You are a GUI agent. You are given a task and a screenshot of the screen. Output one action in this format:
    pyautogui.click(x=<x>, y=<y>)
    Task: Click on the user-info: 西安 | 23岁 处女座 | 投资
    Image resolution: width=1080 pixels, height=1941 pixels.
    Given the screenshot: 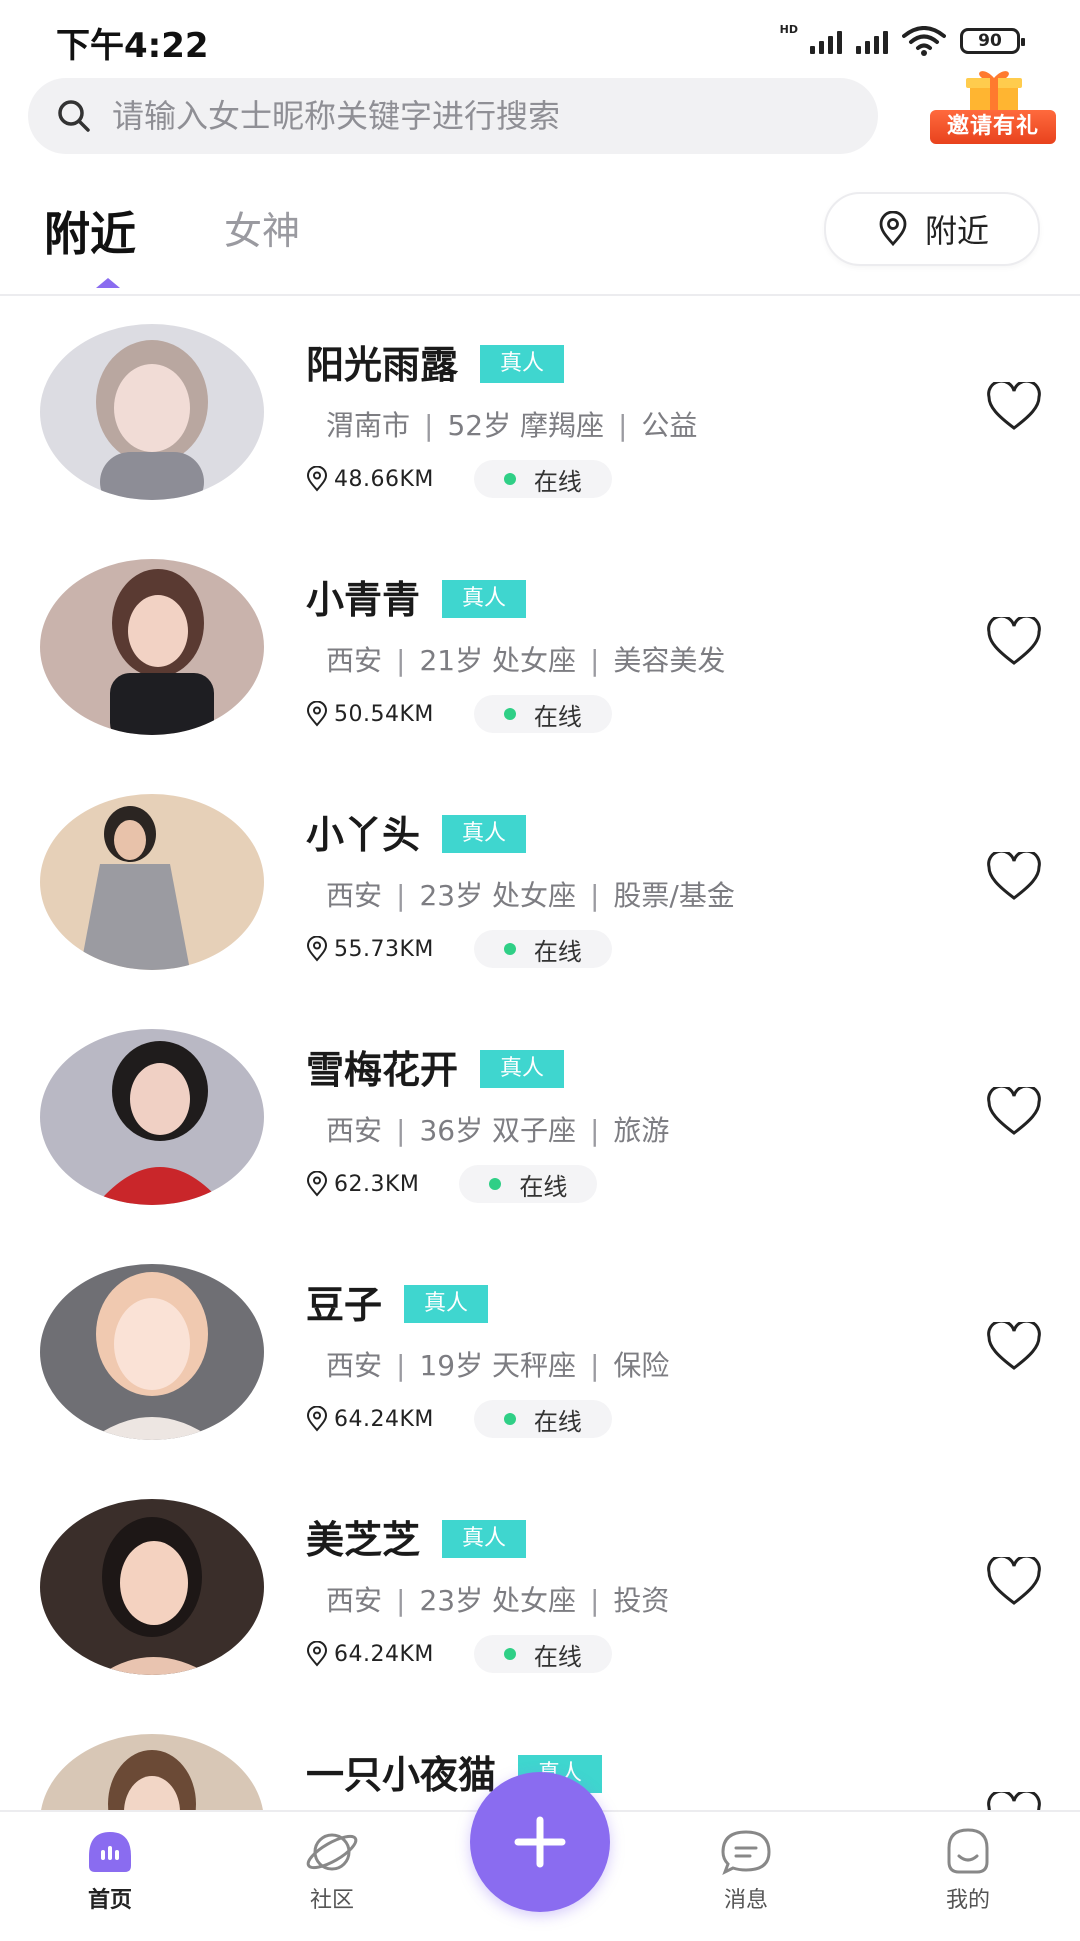 What is the action you would take?
    pyautogui.click(x=498, y=1600)
    